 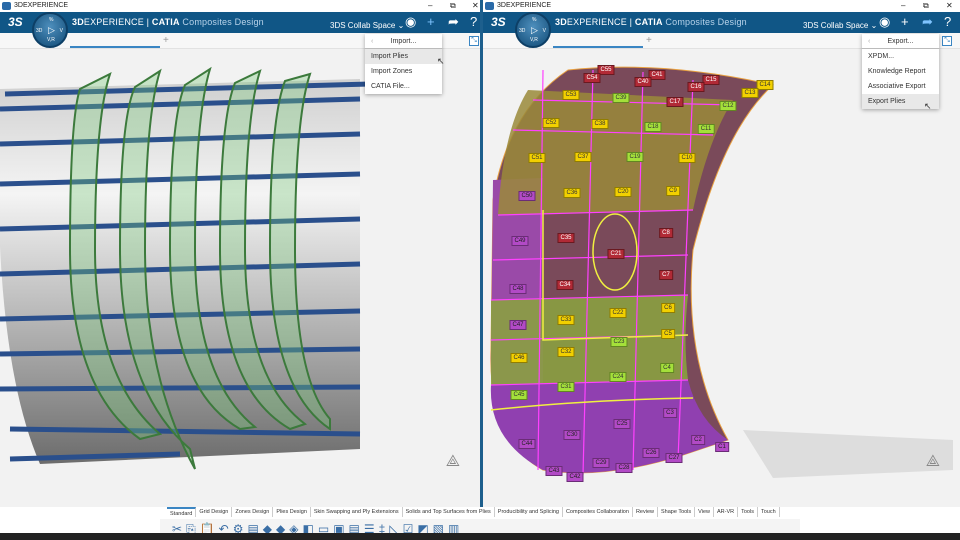 What do you see at coordinates (214, 512) in the screenshot?
I see `workbench-tab: Grid Design` at bounding box center [214, 512].